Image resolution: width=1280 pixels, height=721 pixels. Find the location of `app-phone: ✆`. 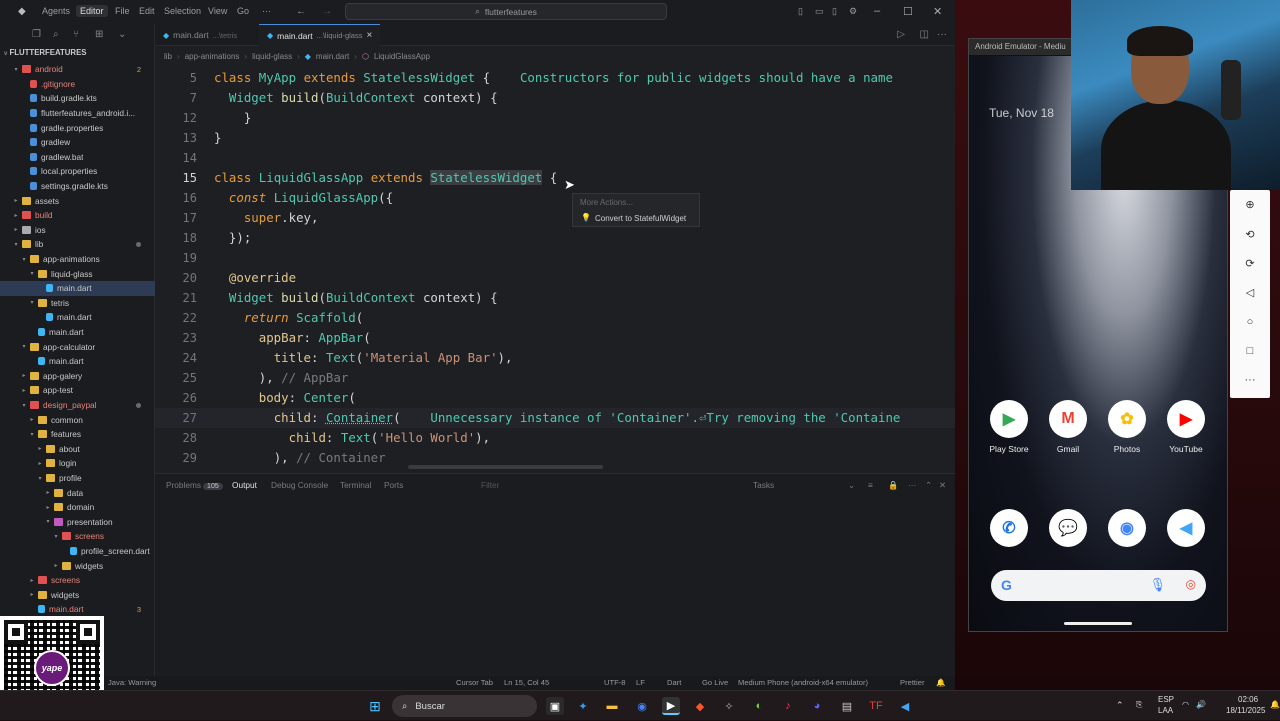

app-phone: ✆ is located at coordinates (1009, 531).